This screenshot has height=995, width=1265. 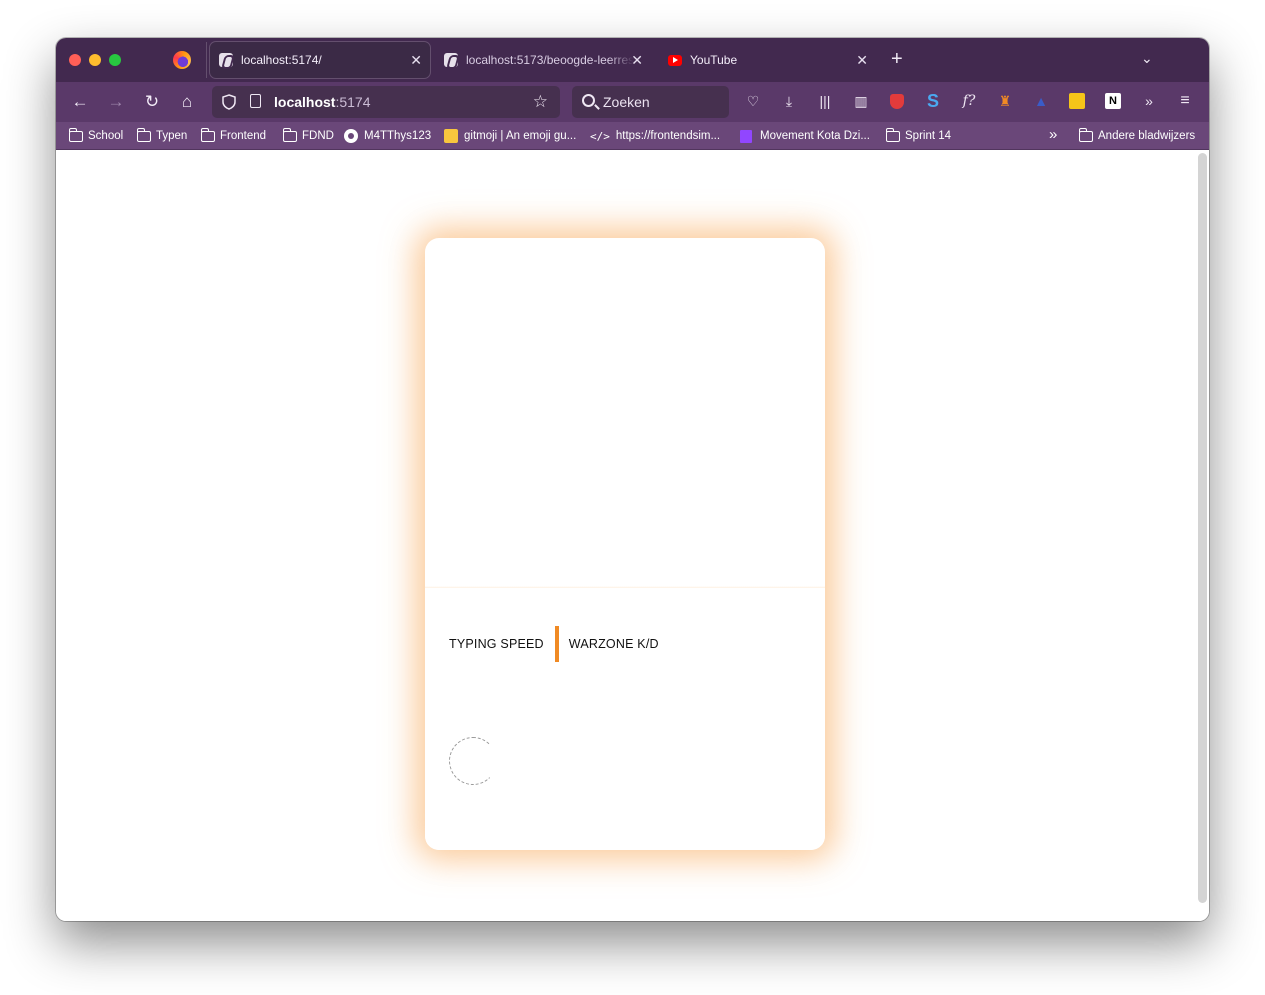 I want to click on bookmark-frontend: Frontend, so click(x=233, y=135).